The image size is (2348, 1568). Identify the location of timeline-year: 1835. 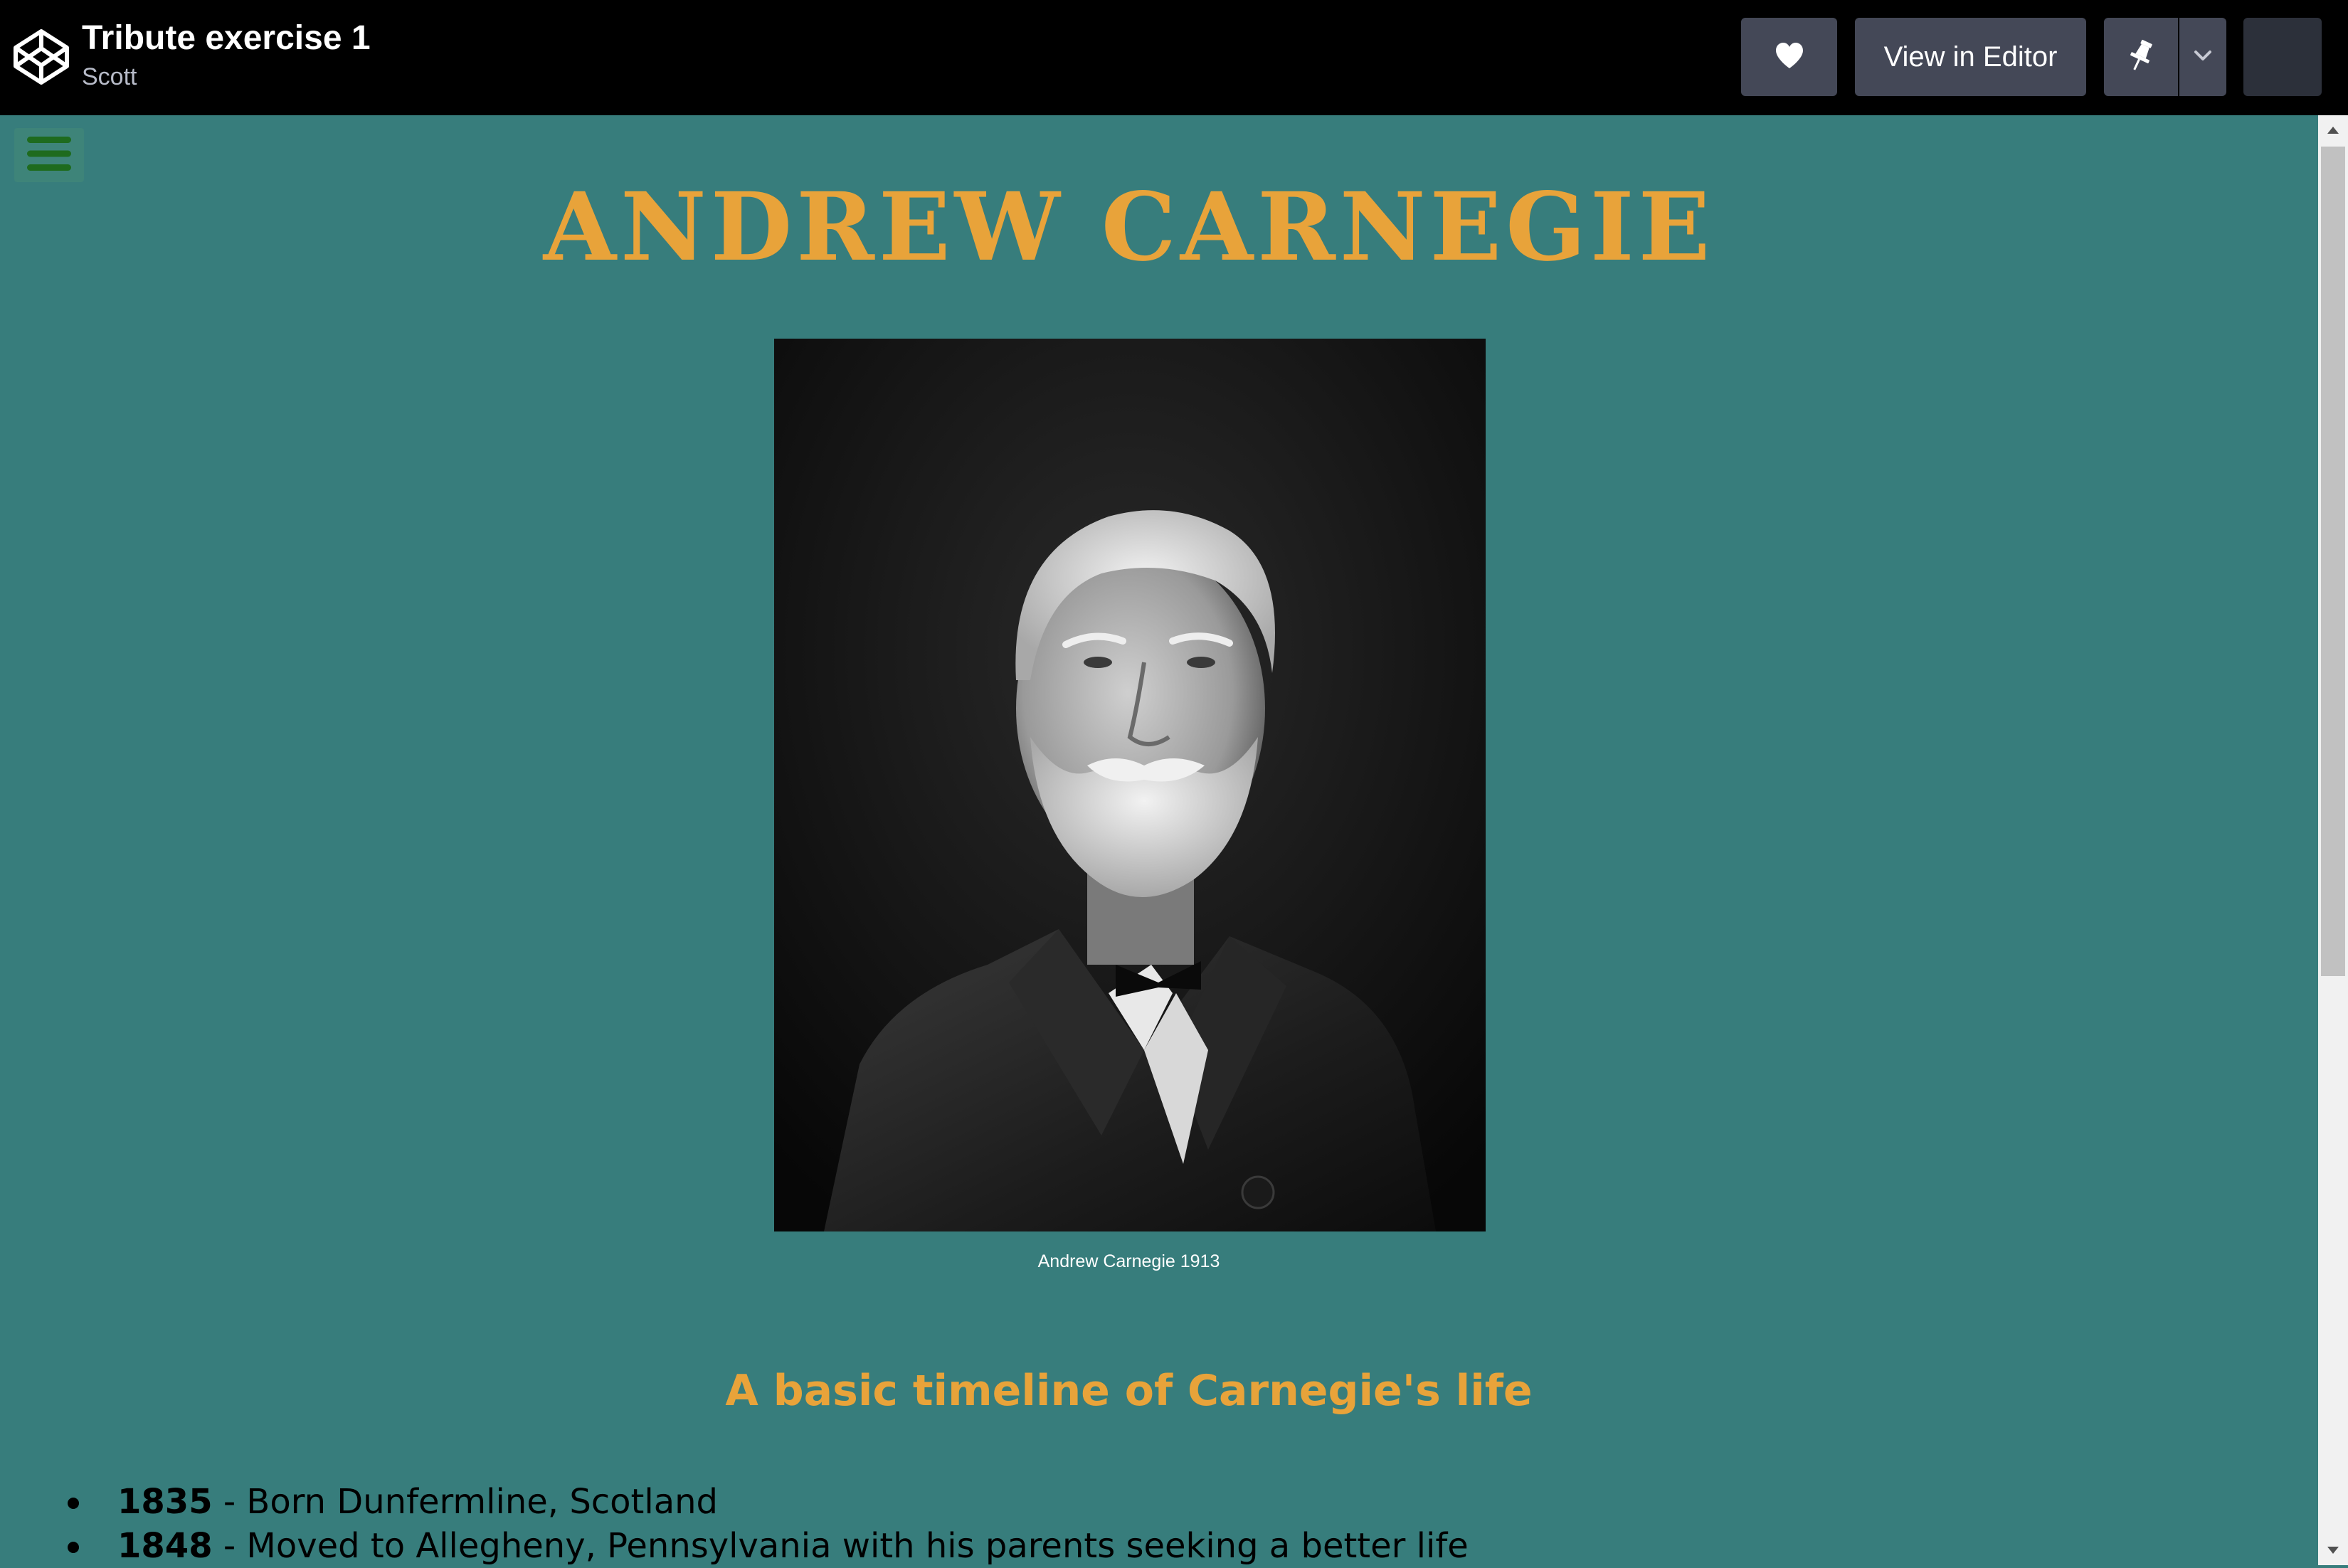
(165, 1502).